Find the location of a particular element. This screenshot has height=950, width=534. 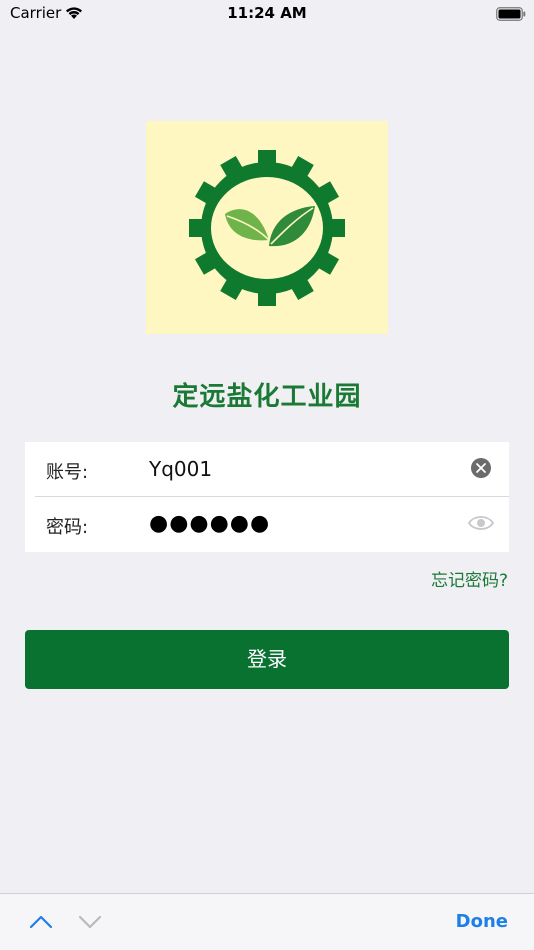

app-title: 定远盐化工业园 is located at coordinates (267, 397).